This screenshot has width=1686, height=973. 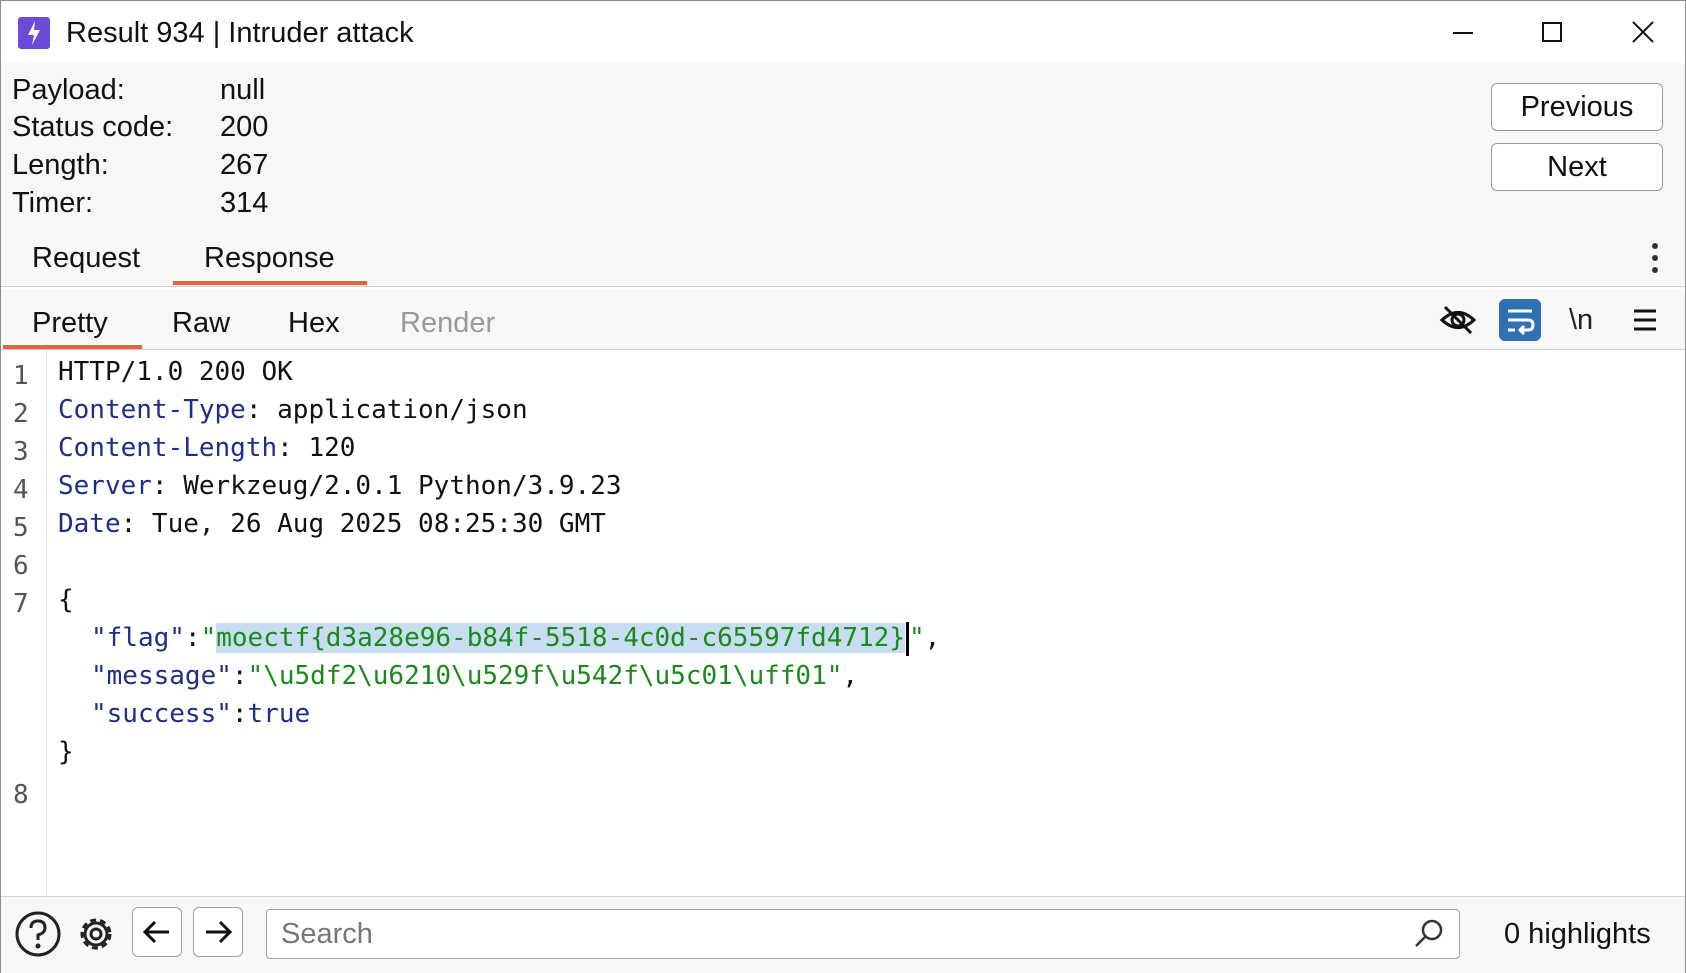 What do you see at coordinates (243, 90) in the screenshot?
I see `payload-value: null` at bounding box center [243, 90].